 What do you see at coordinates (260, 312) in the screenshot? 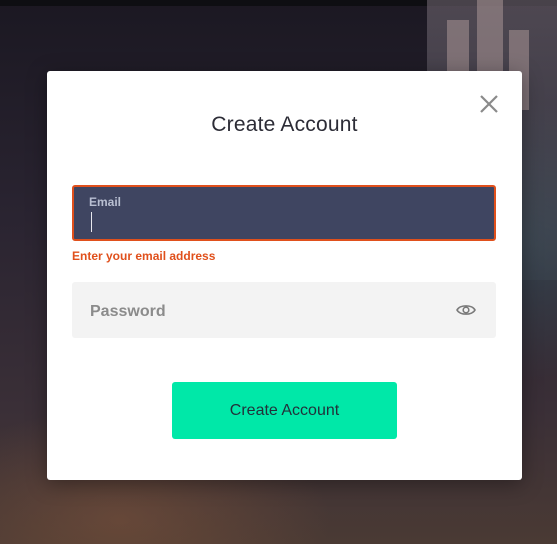
I see `password-input` at bounding box center [260, 312].